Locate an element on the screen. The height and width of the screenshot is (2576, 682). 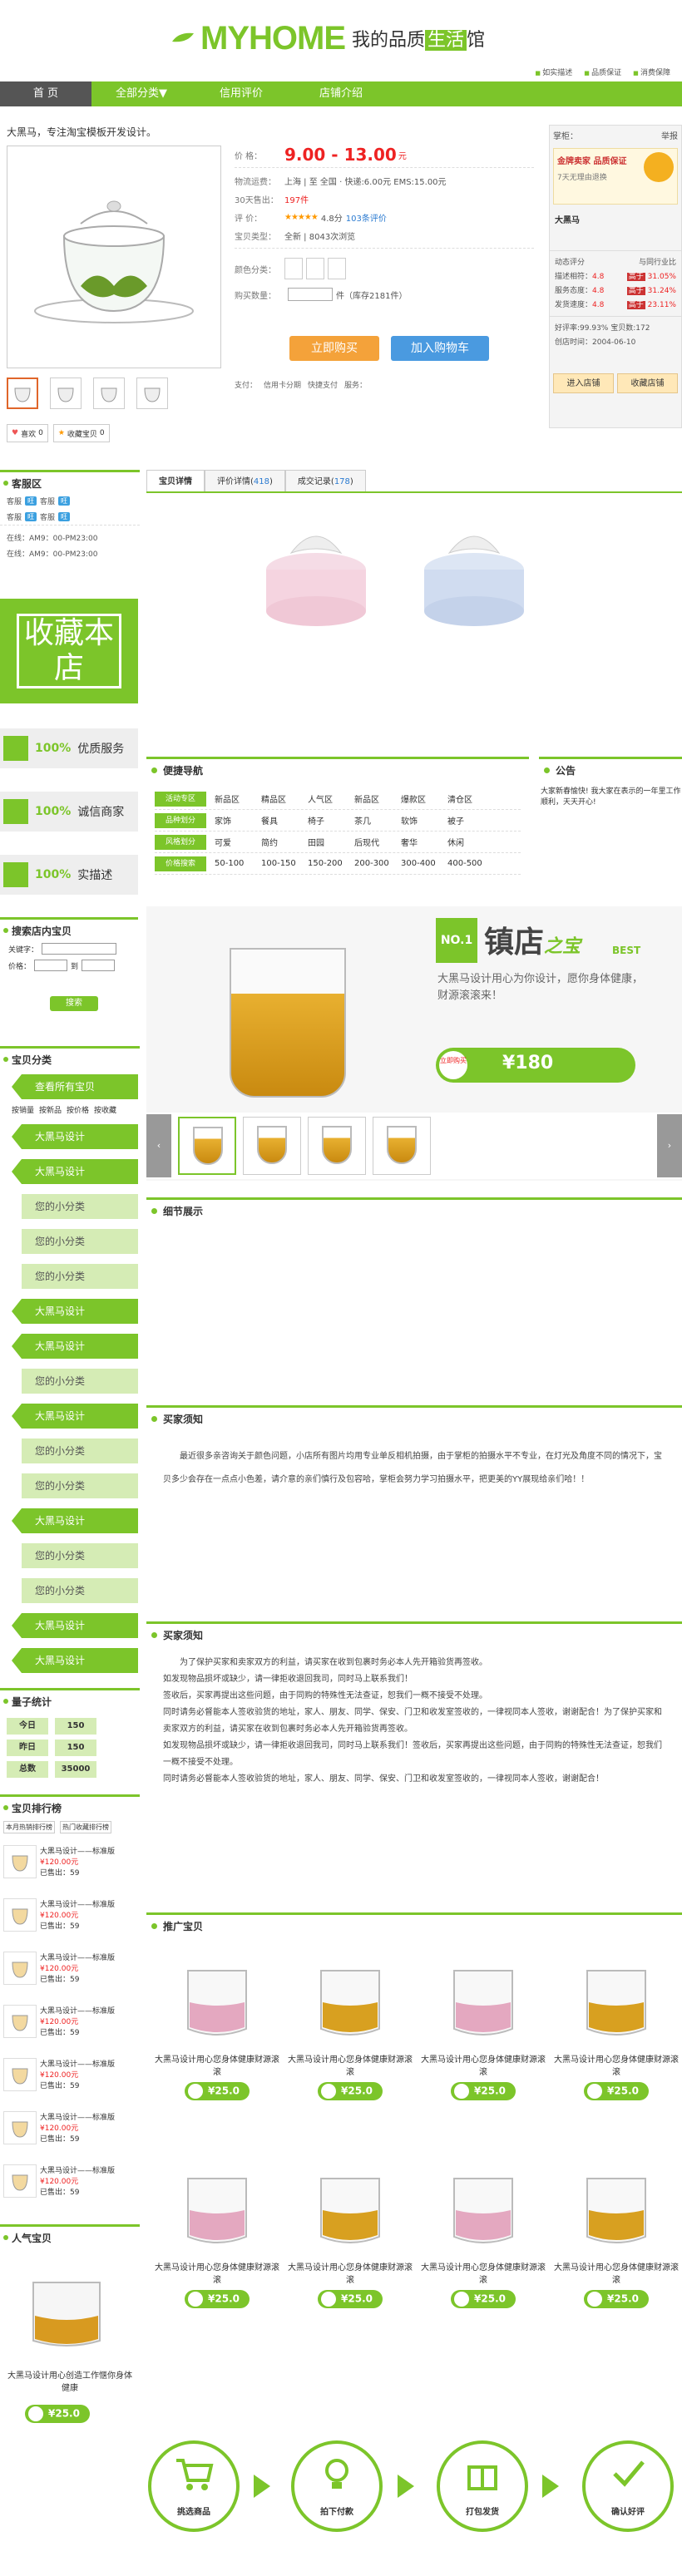
nav-home: 首 页 is located at coordinates (45, 93).